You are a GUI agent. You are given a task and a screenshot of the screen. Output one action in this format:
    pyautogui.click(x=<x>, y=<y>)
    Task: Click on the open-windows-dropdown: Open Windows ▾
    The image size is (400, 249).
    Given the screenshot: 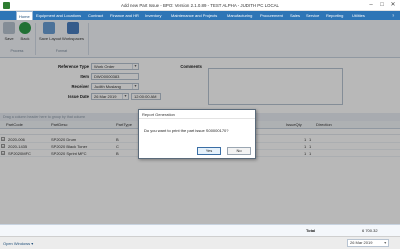 What is the action you would take?
    pyautogui.click(x=18, y=243)
    